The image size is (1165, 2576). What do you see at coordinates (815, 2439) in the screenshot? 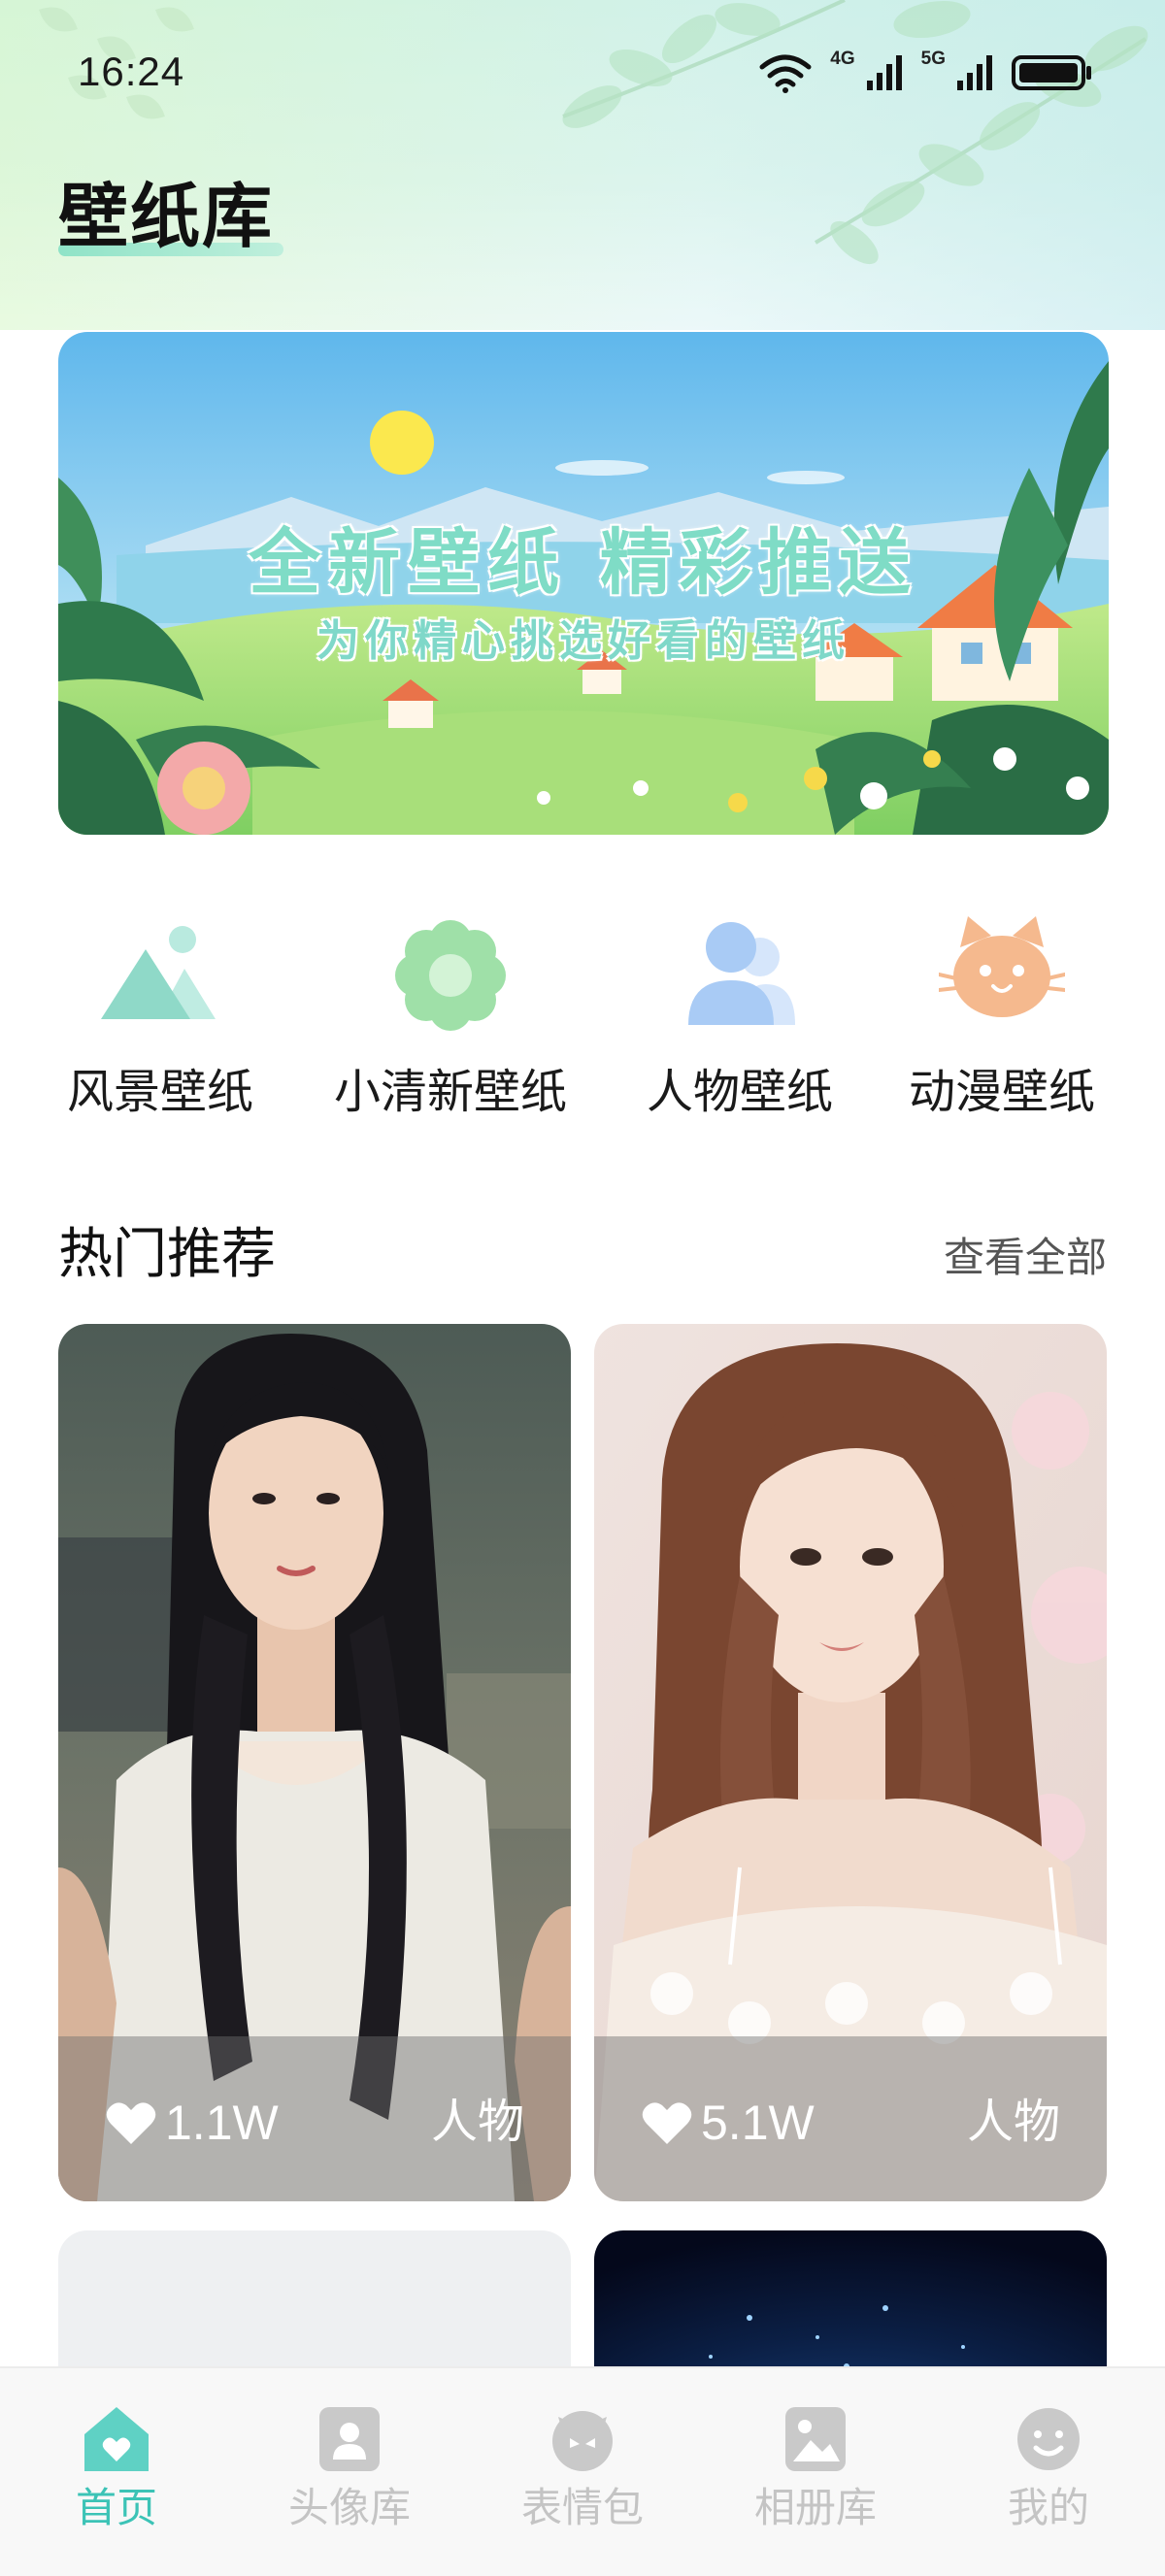
I see `album-icon` at bounding box center [815, 2439].